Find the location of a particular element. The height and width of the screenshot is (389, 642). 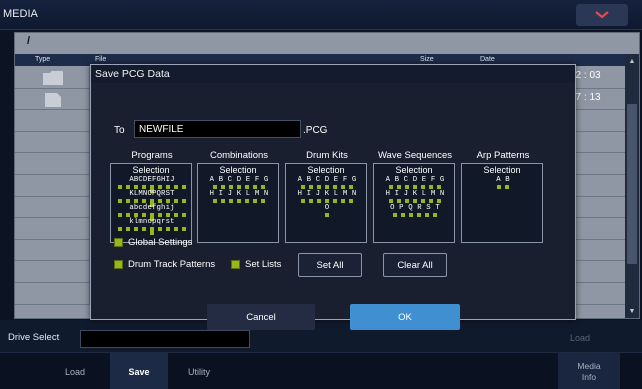

group-title: Combinations is located at coordinates (239, 155).